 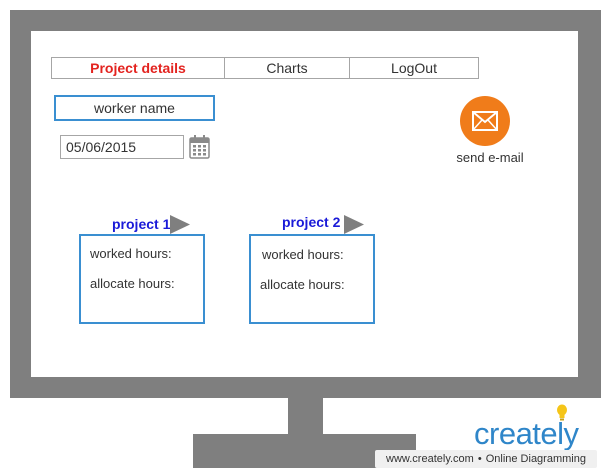 What do you see at coordinates (354, 224) in the screenshot?
I see `project-2-arrow-icon` at bounding box center [354, 224].